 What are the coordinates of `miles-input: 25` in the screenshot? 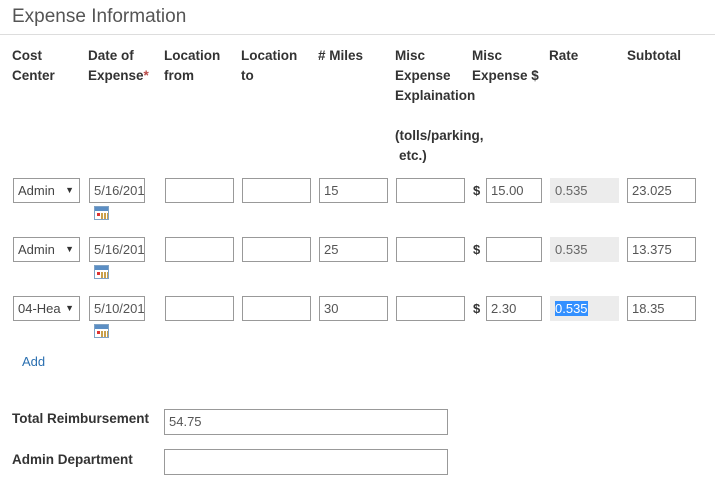 It's located at (353, 249).